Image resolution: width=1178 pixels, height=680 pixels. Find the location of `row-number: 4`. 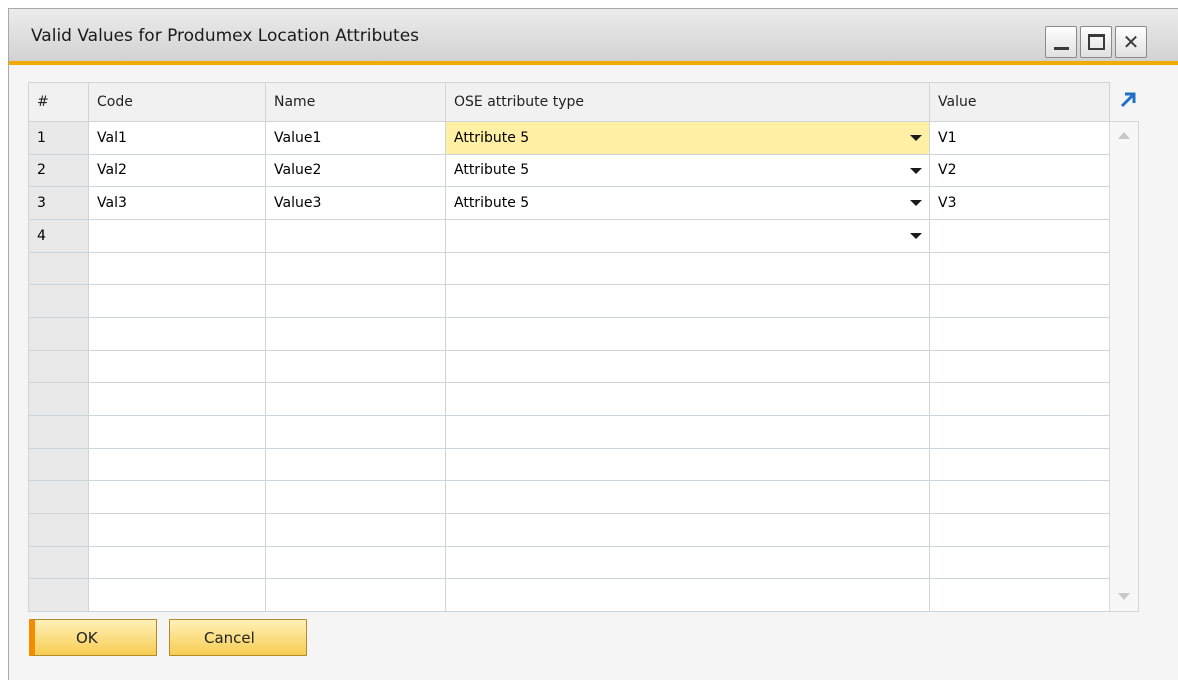

row-number: 4 is located at coordinates (58, 235).